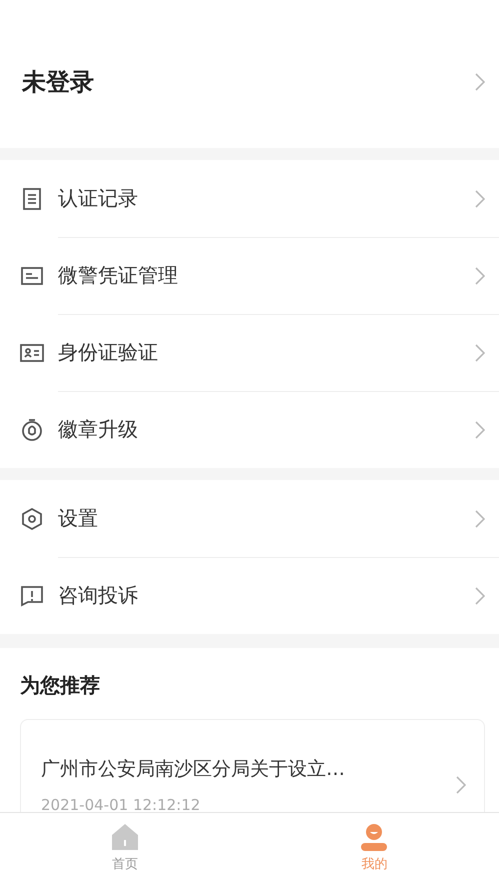 The width and height of the screenshot is (499, 883). I want to click on alert-icon, so click(32, 596).